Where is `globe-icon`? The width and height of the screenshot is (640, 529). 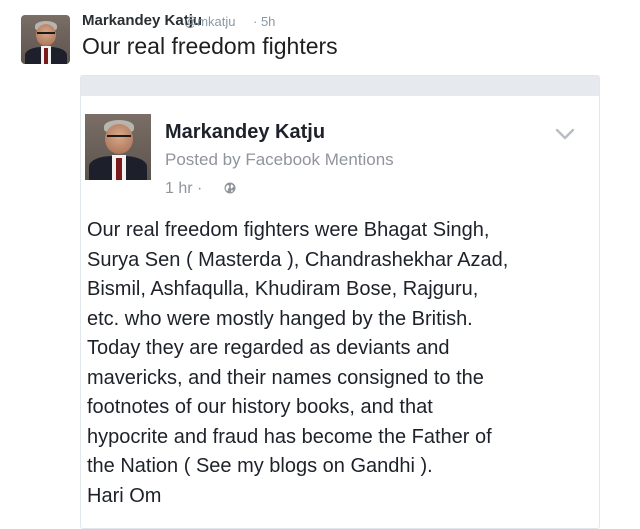 globe-icon is located at coordinates (230, 188).